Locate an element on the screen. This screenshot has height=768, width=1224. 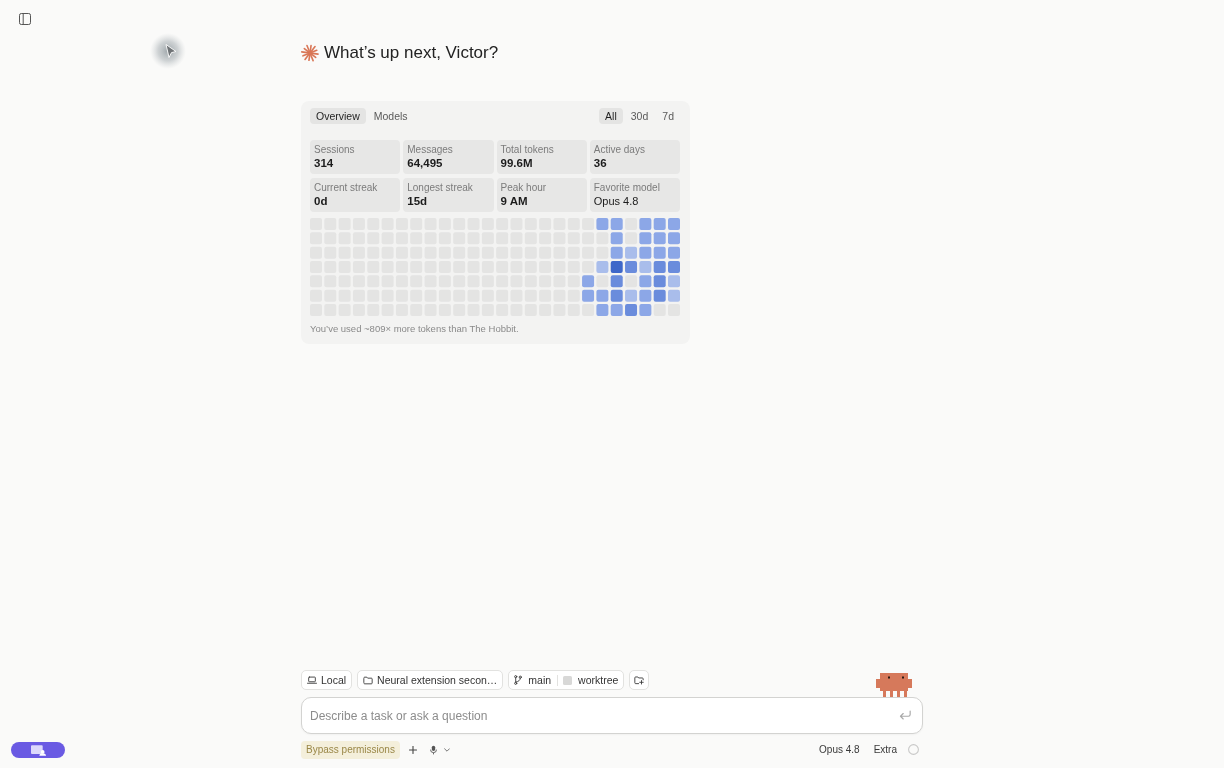
cursor-icon is located at coordinates (168, 51).